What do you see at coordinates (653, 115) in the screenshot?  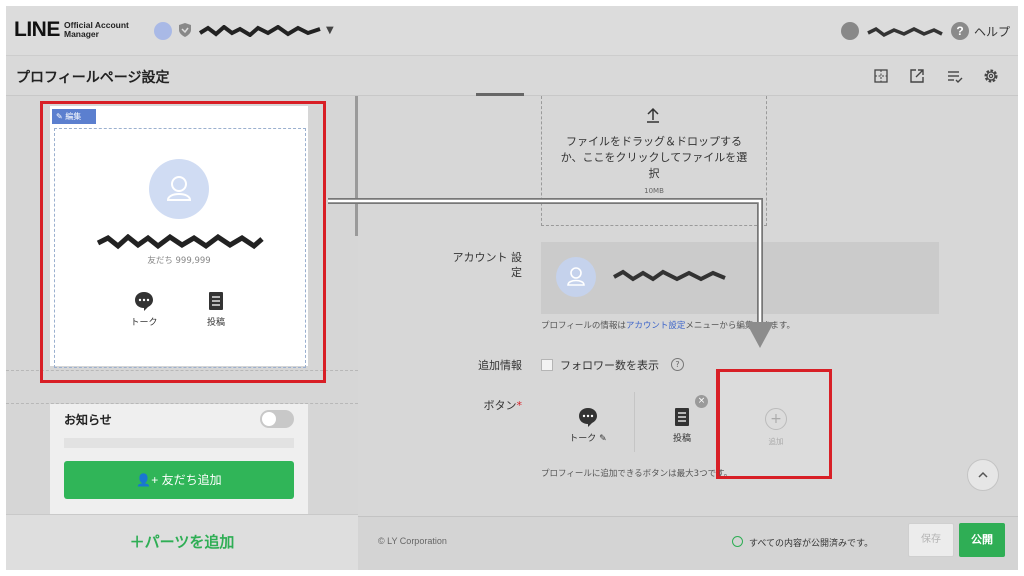 I see `upload-icon` at bounding box center [653, 115].